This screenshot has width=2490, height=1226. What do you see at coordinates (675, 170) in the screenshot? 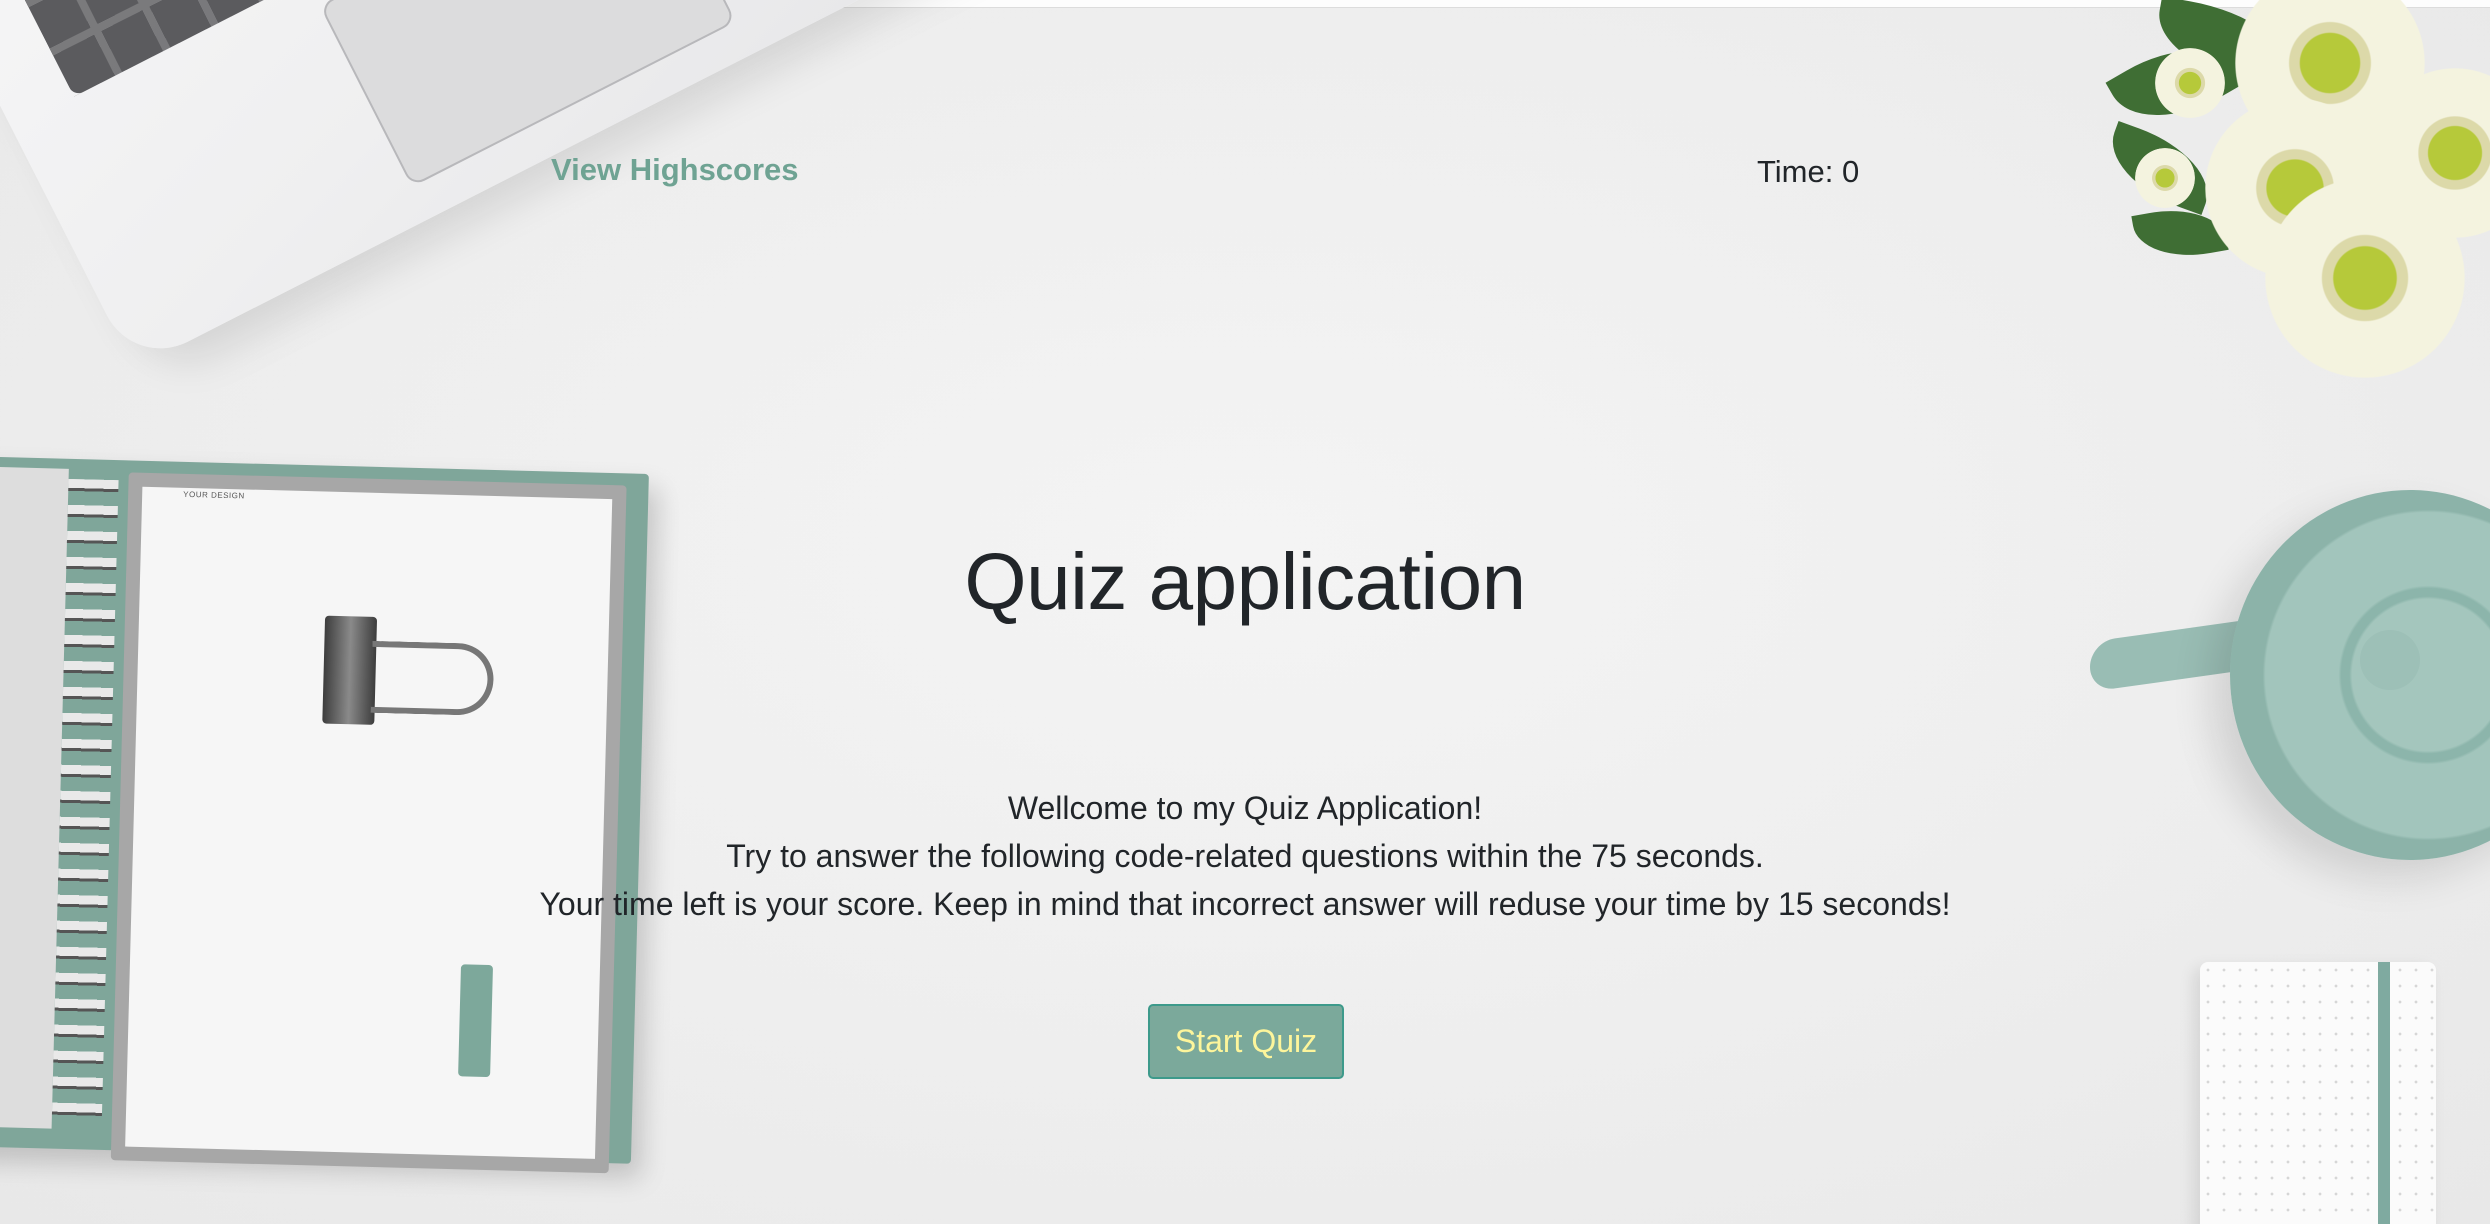
I see `view-highscores-link: View Highscores` at bounding box center [675, 170].